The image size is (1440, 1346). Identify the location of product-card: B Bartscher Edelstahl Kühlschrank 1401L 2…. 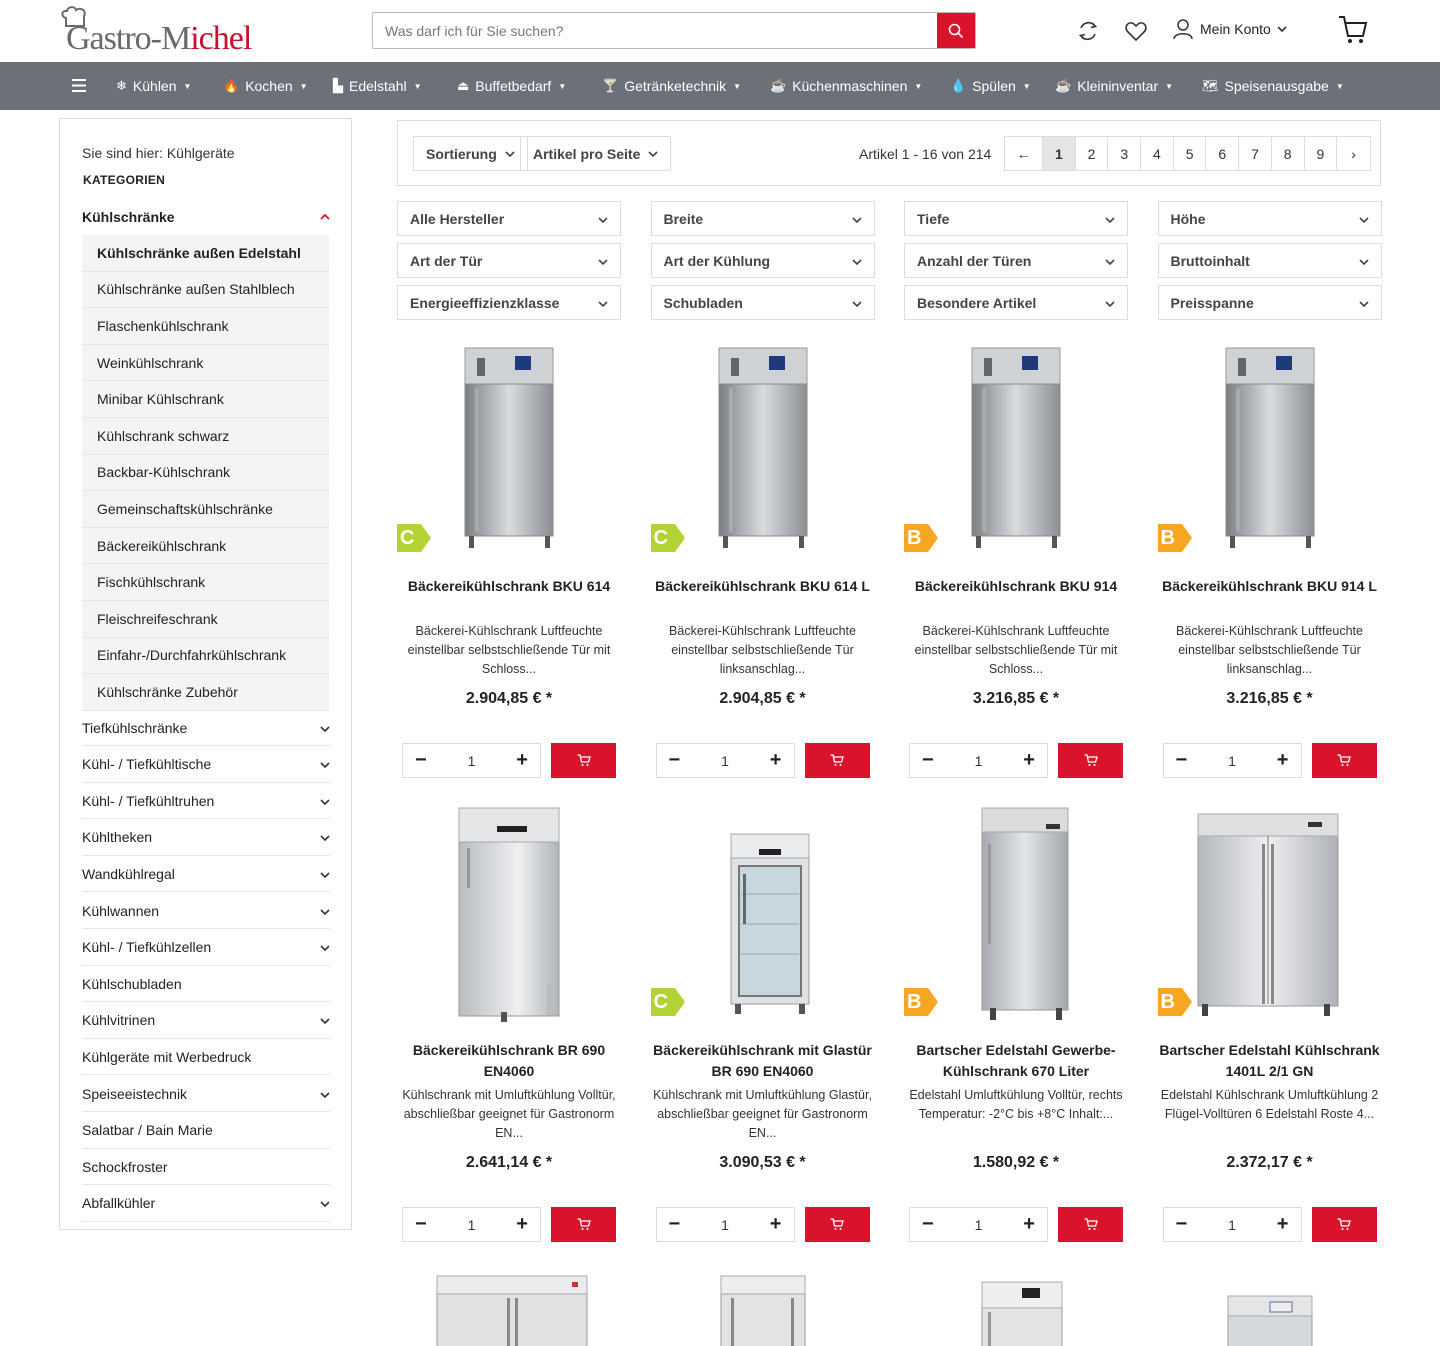
(1284, 1034).